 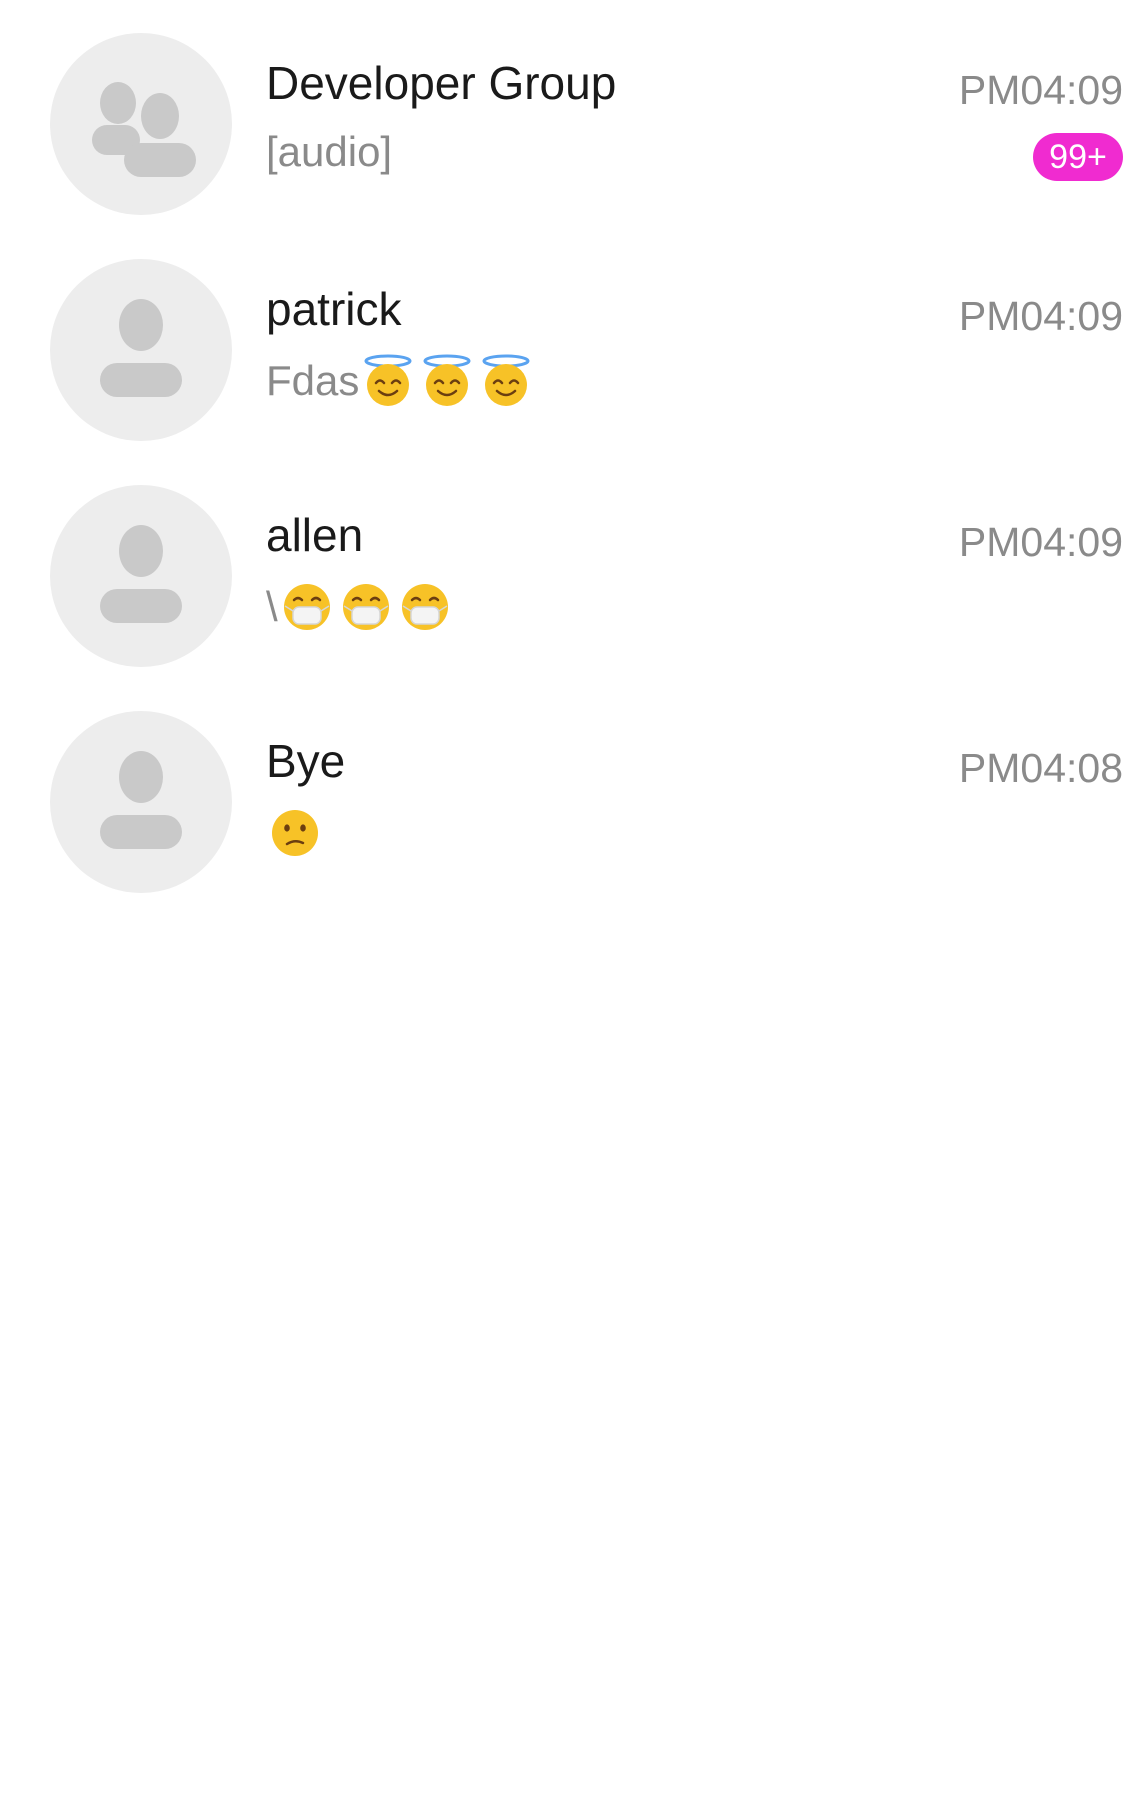 I want to click on conversation-preview, so click(x=294, y=833).